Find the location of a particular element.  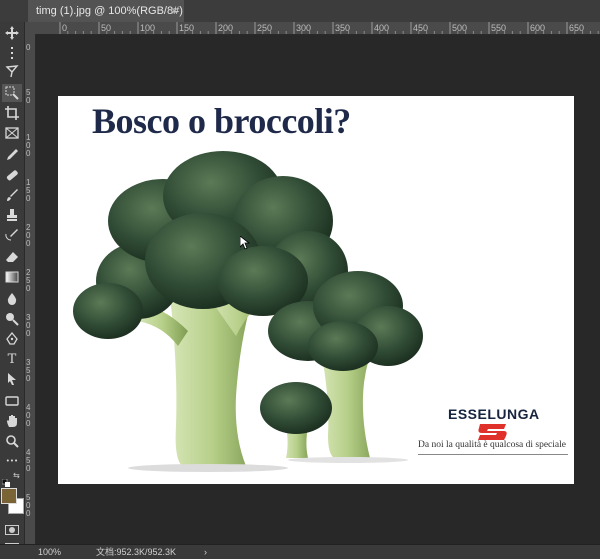

bandage-icon is located at coordinates (12, 175).